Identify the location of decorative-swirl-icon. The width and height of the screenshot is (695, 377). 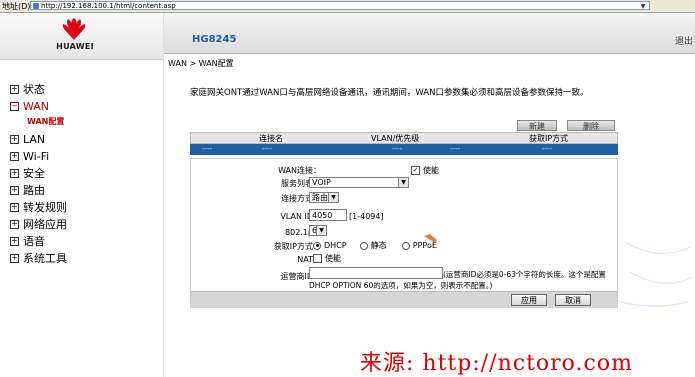
(656, 274).